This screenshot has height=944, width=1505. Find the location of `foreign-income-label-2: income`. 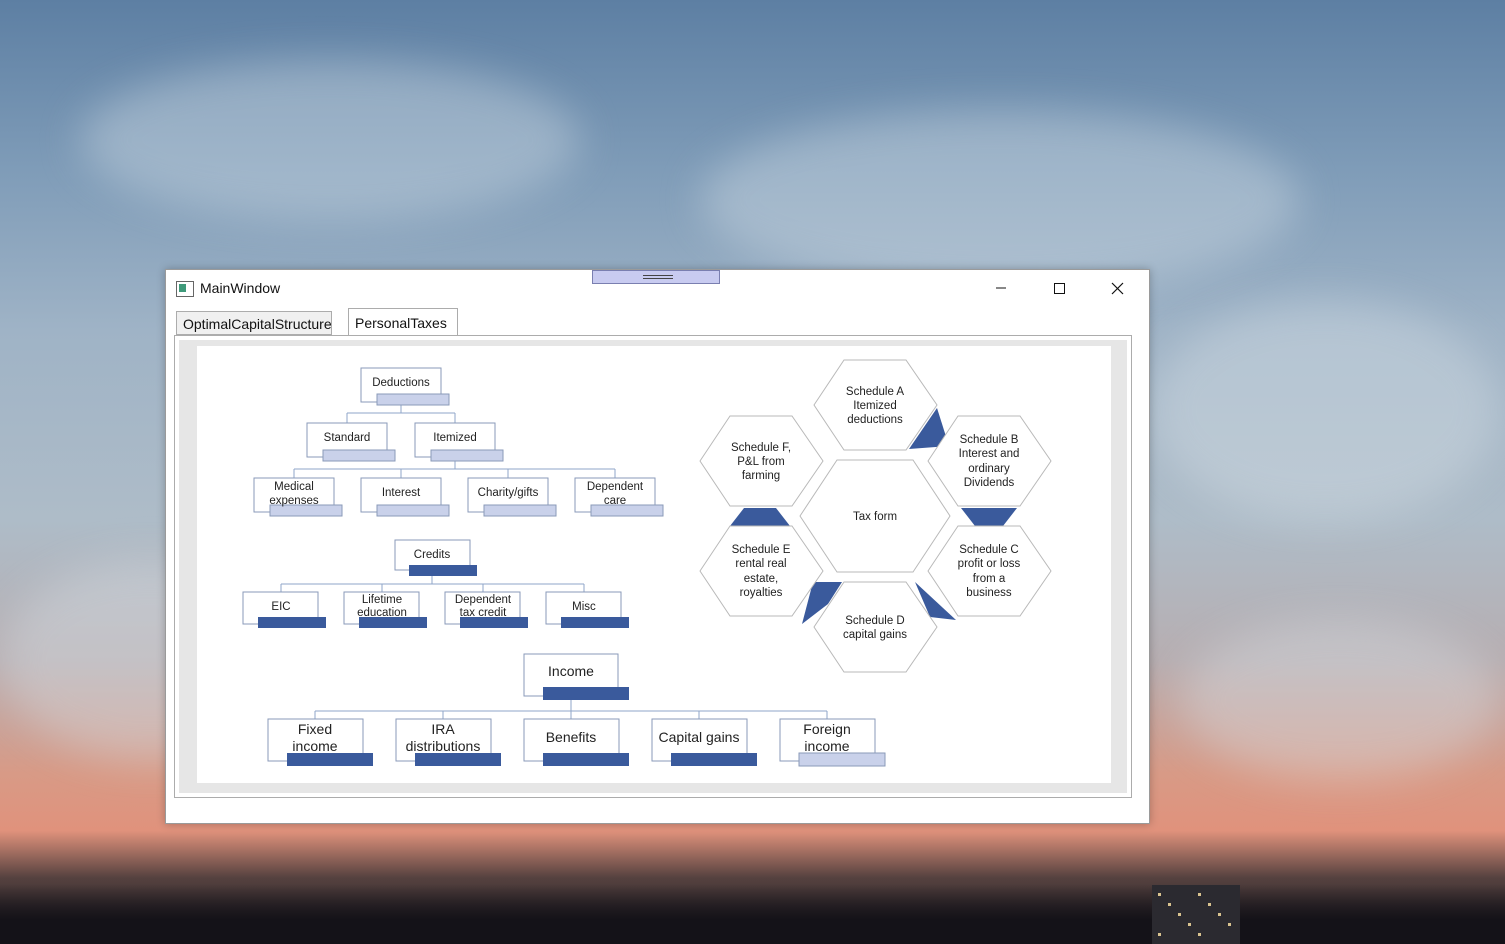

foreign-income-label-2: income is located at coordinates (826, 746).